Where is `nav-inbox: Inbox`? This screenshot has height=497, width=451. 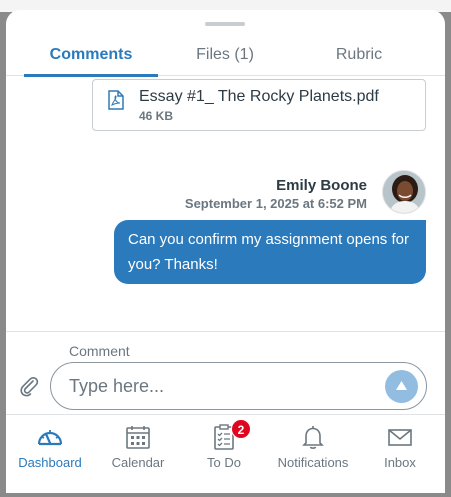
nav-inbox: Inbox is located at coordinates (400, 445).